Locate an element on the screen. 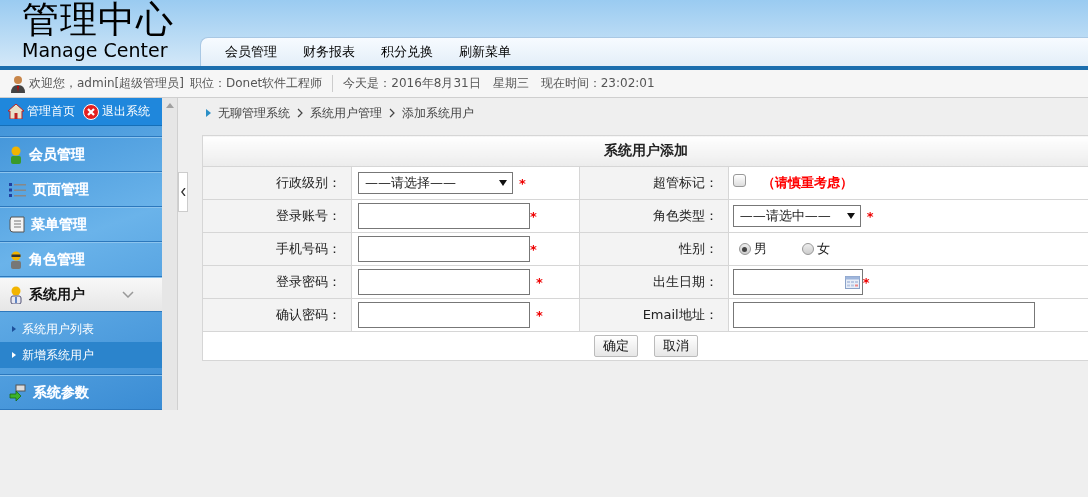 The width and height of the screenshot is (1088, 497). form-title: 系统用户添加 is located at coordinates (645, 150).